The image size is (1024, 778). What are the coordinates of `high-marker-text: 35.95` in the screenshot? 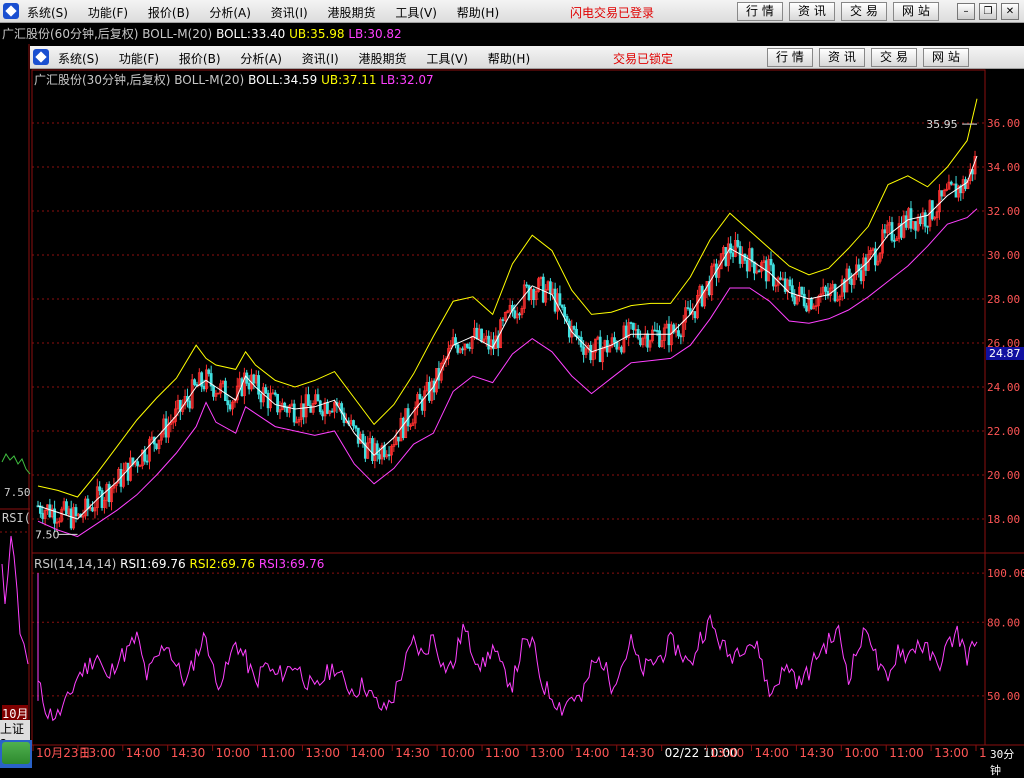 It's located at (942, 124).